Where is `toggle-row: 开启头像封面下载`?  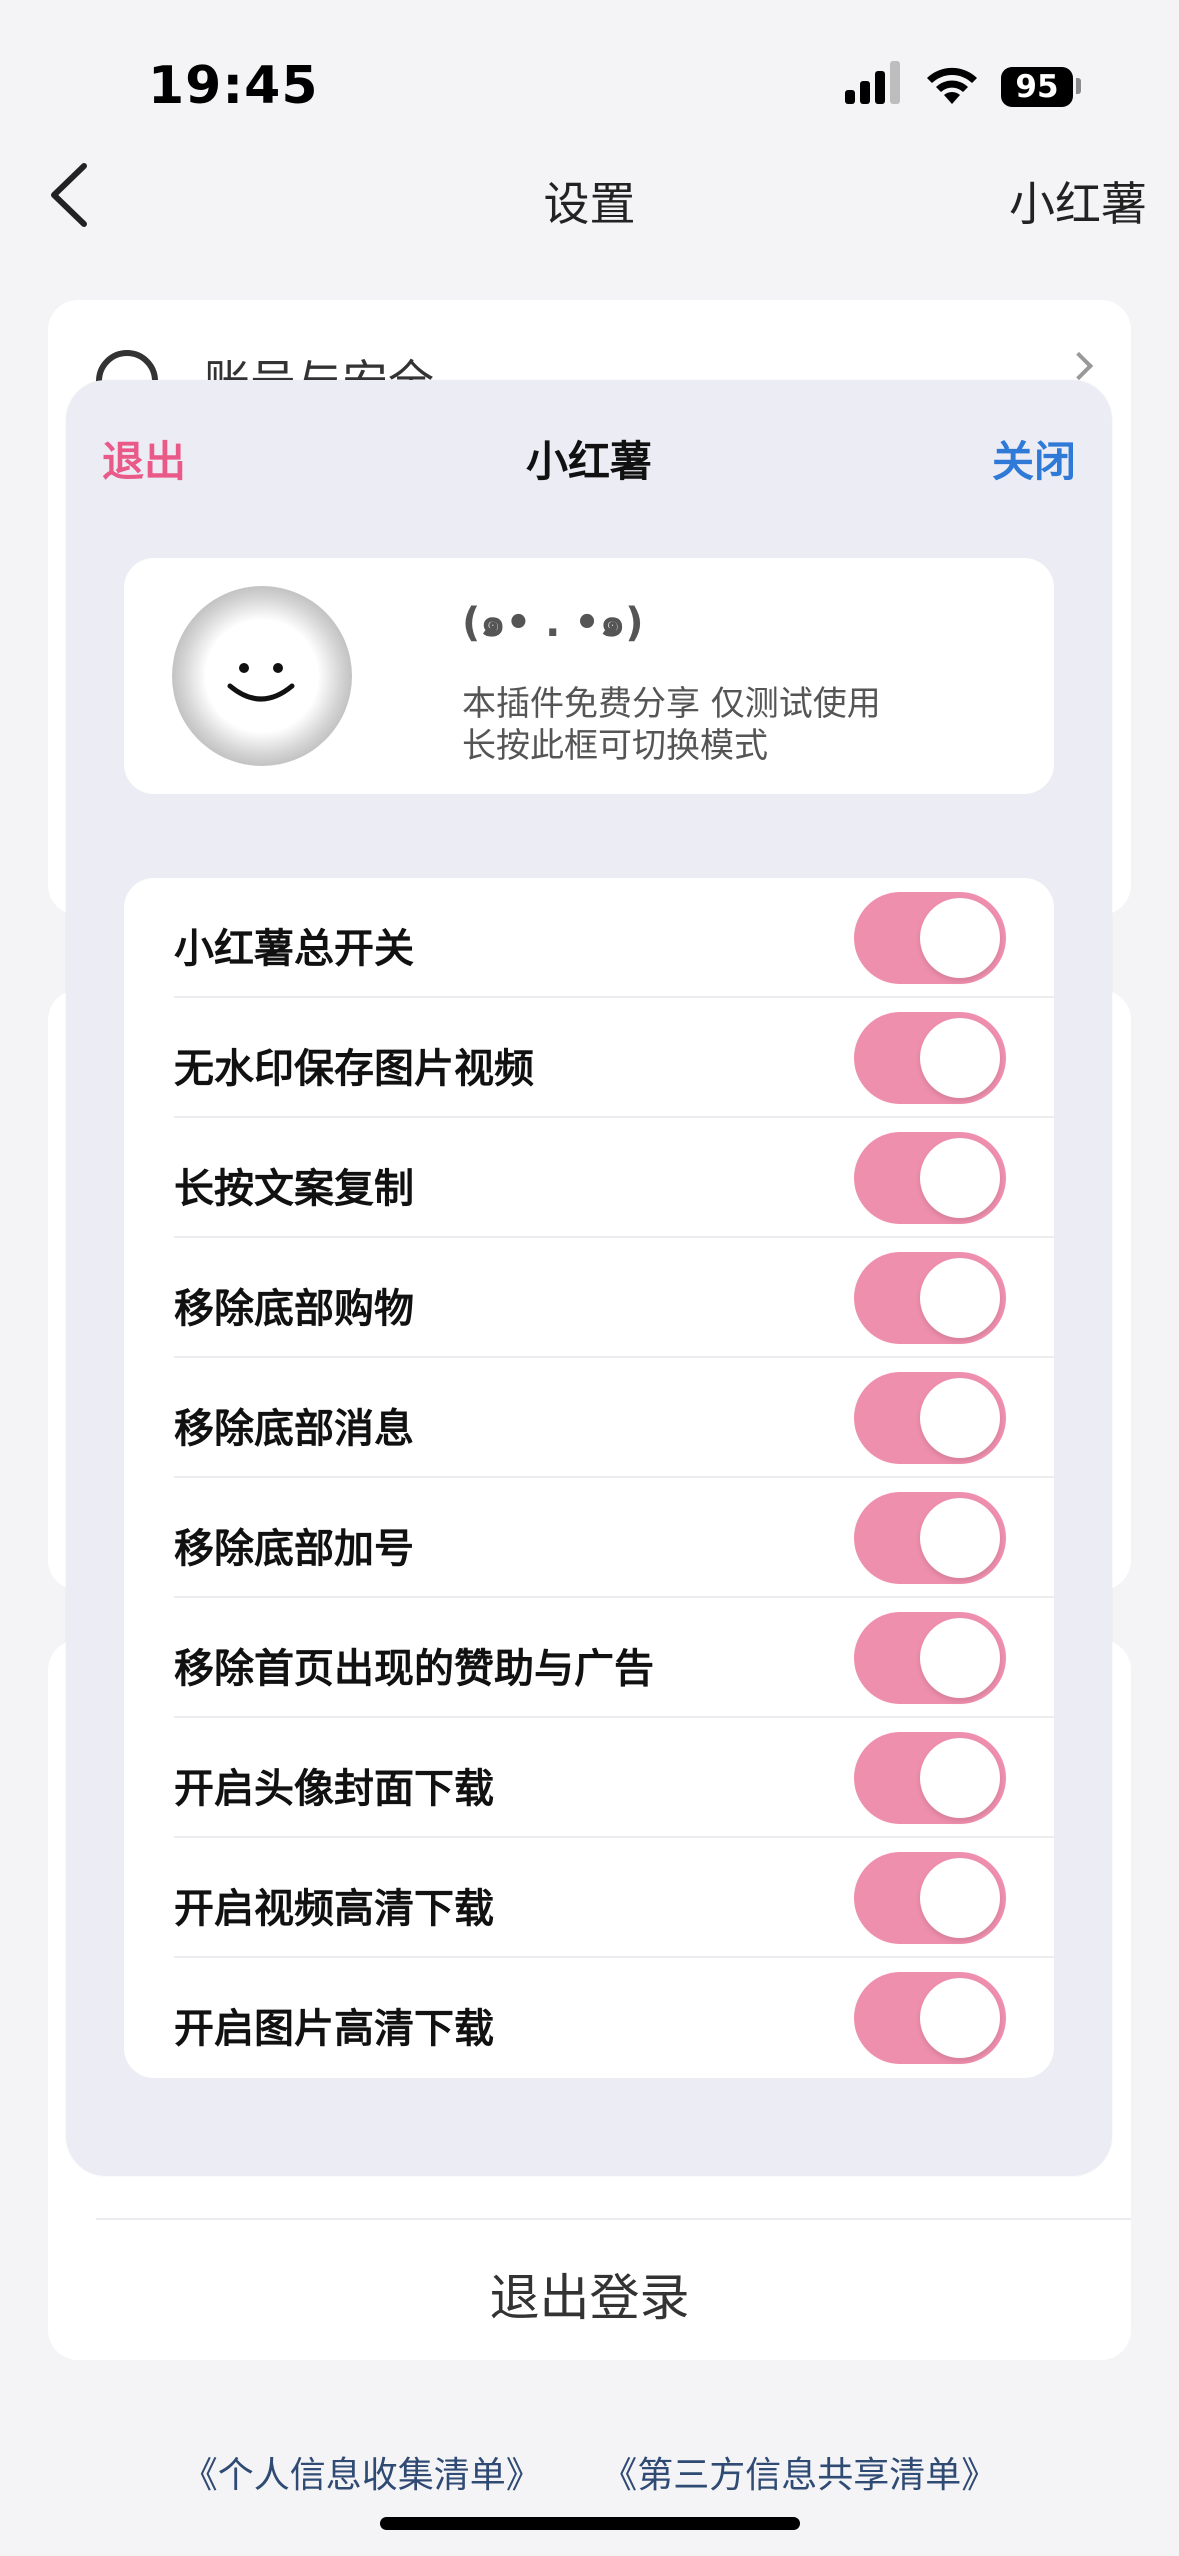
toggle-row: 开启头像封面下载 is located at coordinates (589, 1778).